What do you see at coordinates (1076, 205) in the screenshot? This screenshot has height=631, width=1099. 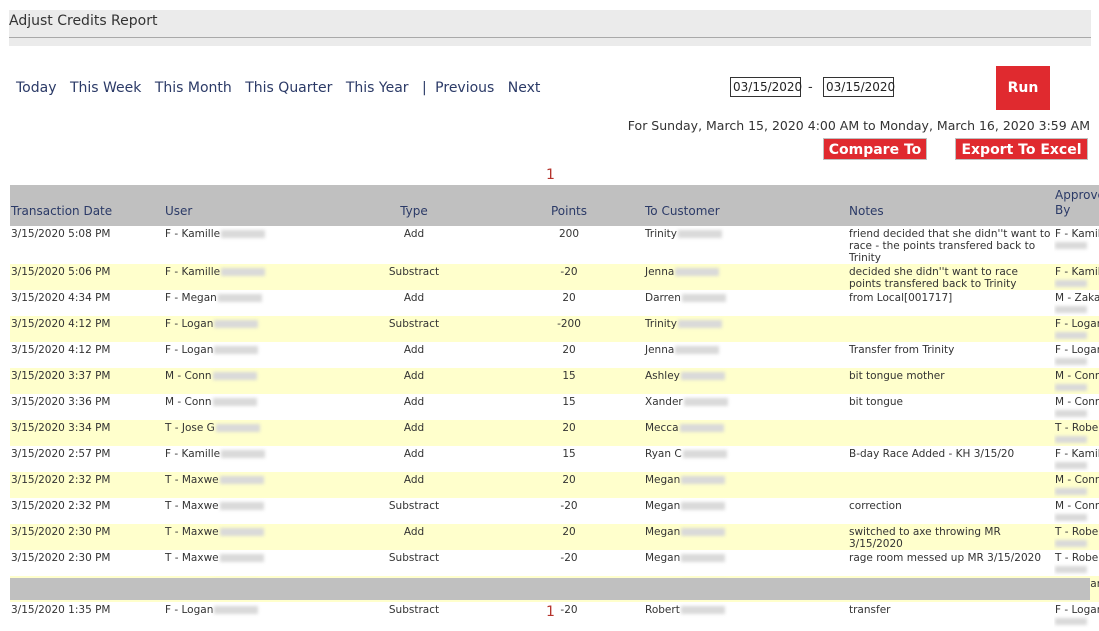 I see `col-approved-by: Approved By` at bounding box center [1076, 205].